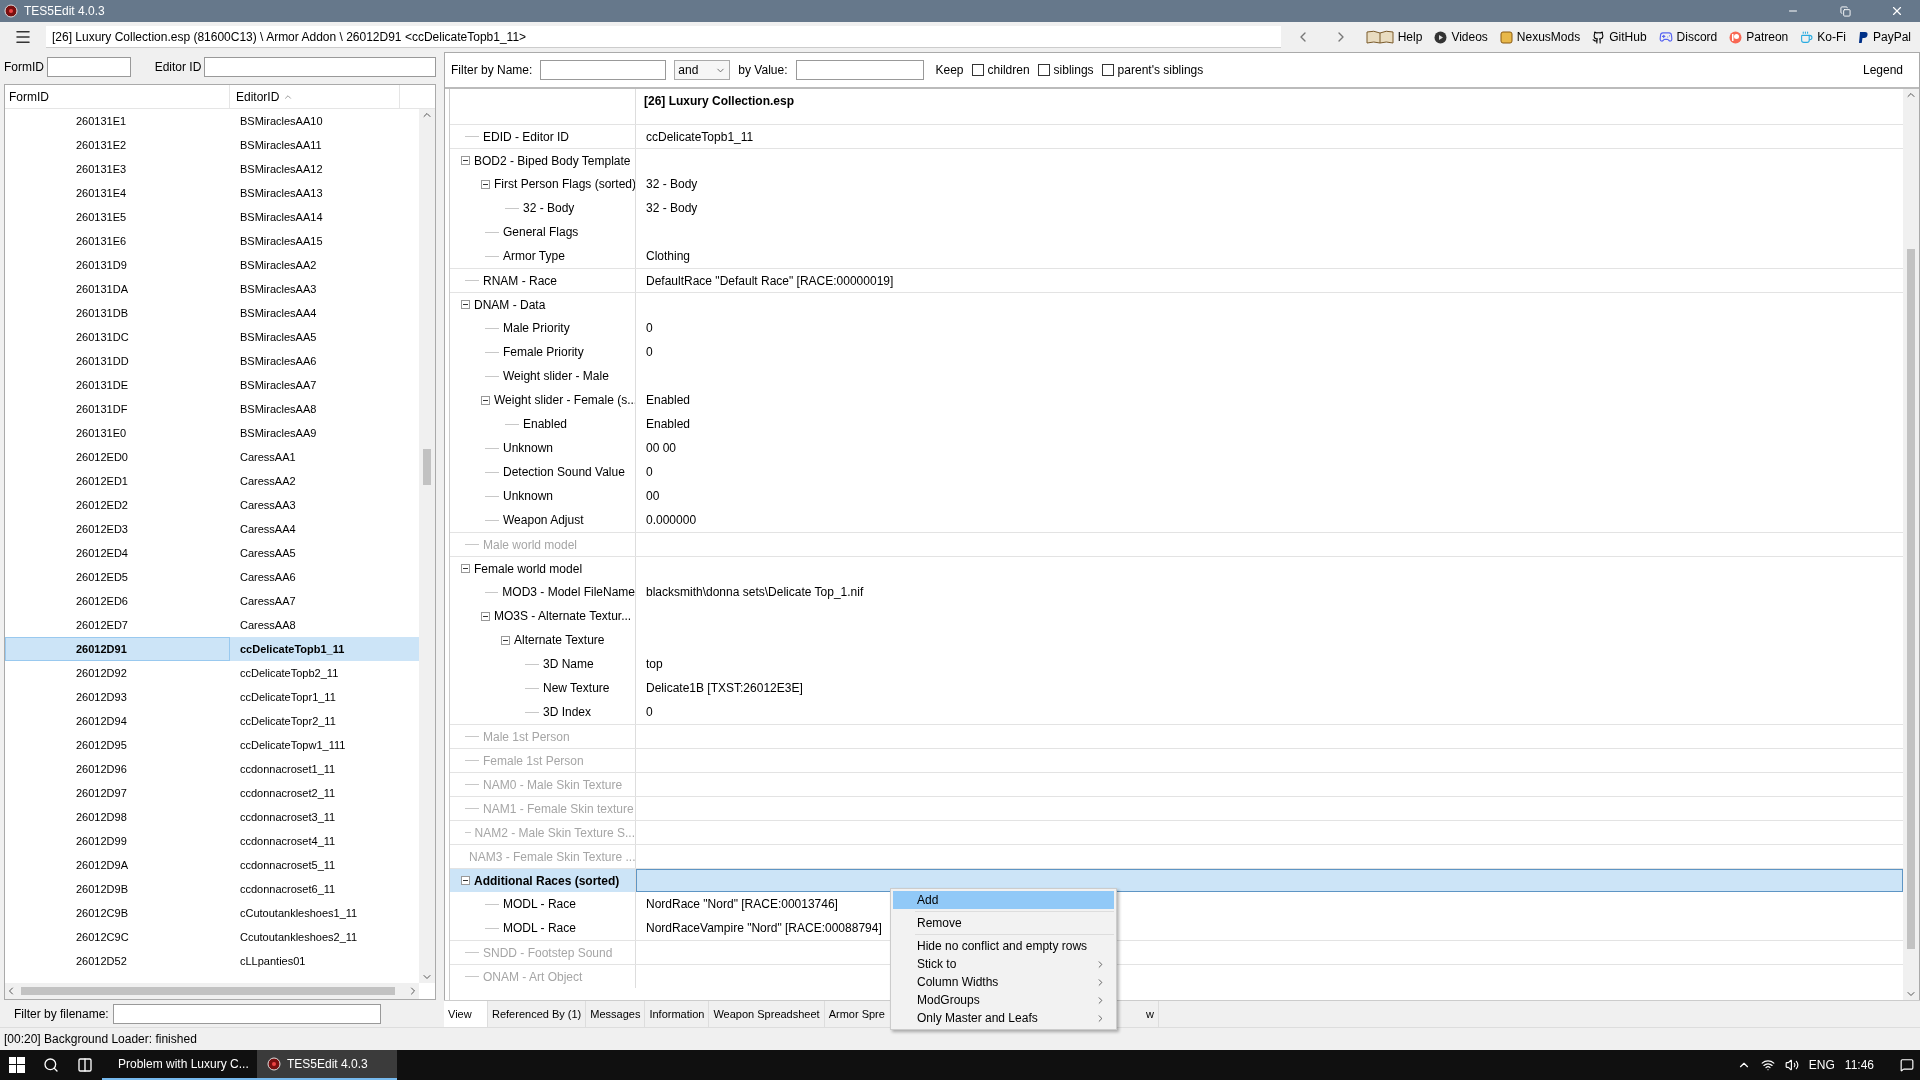 Image resolution: width=1920 pixels, height=1080 pixels. Describe the element at coordinates (212, 577) in the screenshot. I see `record-list-row: 26012ED5 CaressAA6` at that location.